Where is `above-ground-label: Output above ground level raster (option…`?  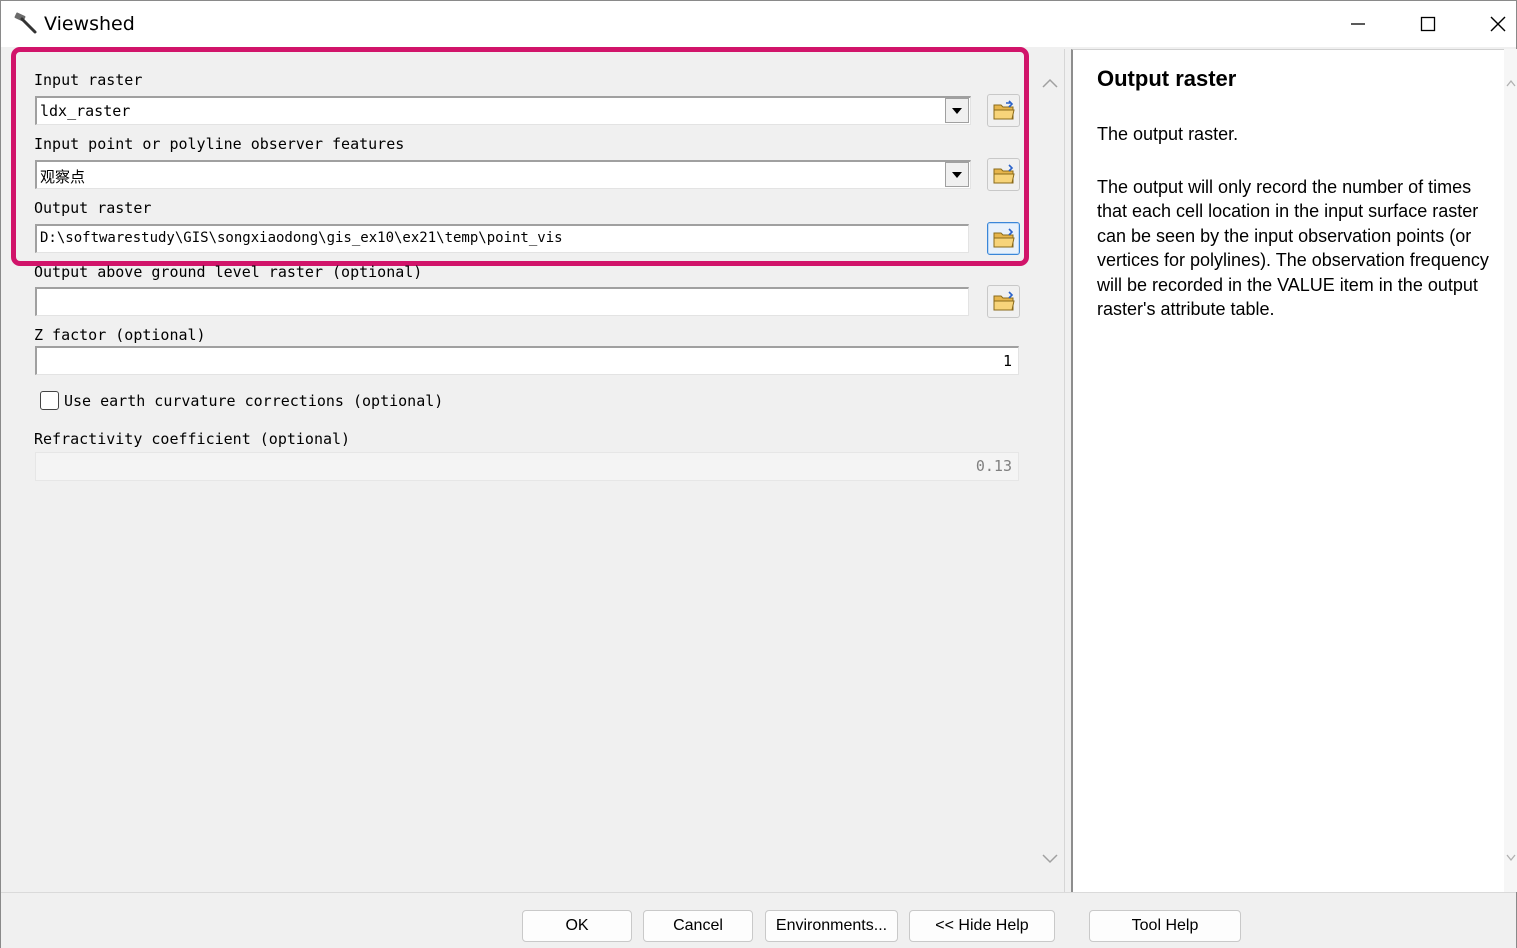
above-ground-label: Output above ground level raster (option… is located at coordinates (228, 272).